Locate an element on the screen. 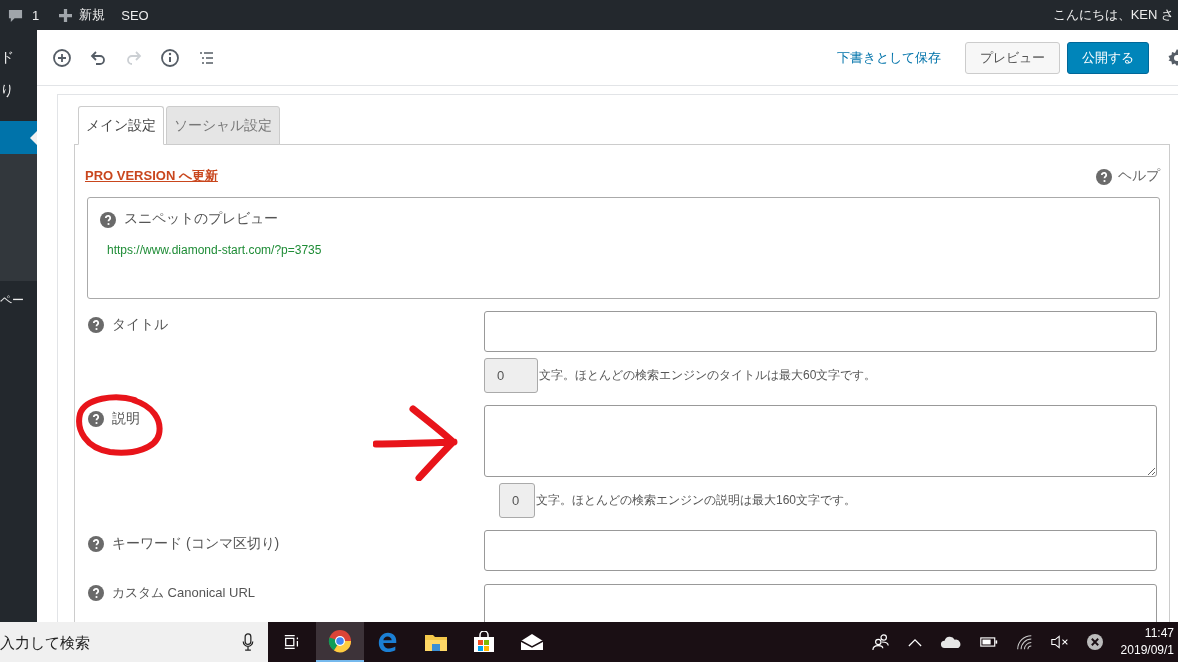  microphone-icon is located at coordinates (248, 642).